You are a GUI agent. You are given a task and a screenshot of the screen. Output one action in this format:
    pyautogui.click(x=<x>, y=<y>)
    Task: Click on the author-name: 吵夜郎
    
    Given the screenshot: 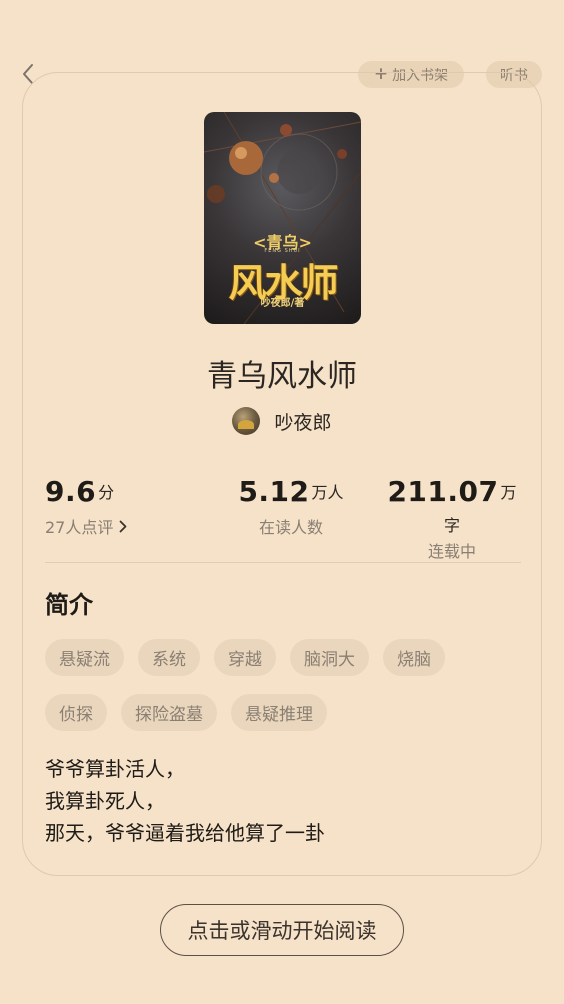 What is the action you would take?
    pyautogui.click(x=303, y=422)
    